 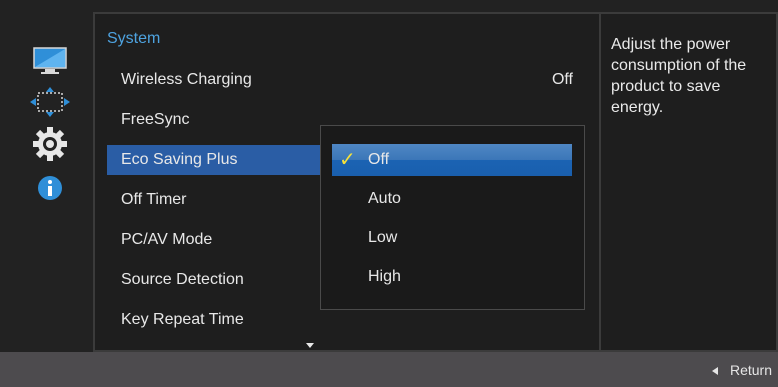 What do you see at coordinates (452, 199) in the screenshot?
I see `option-auto: Auto` at bounding box center [452, 199].